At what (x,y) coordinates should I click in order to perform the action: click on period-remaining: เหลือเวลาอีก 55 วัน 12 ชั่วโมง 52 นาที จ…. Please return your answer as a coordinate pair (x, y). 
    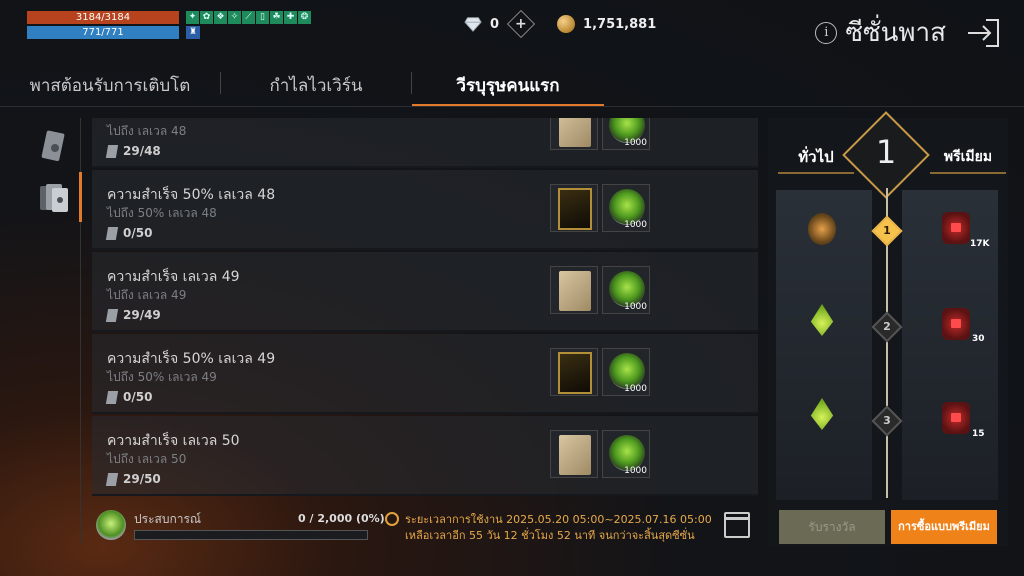
    Looking at the image, I should click on (550, 535).